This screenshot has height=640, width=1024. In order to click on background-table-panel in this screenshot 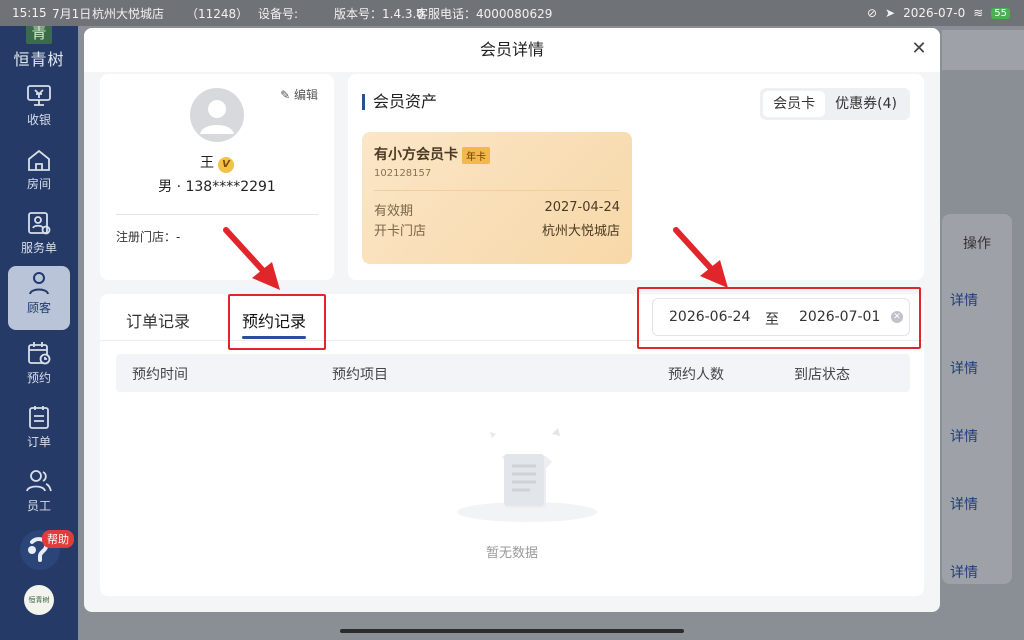, I will do `click(977, 399)`.